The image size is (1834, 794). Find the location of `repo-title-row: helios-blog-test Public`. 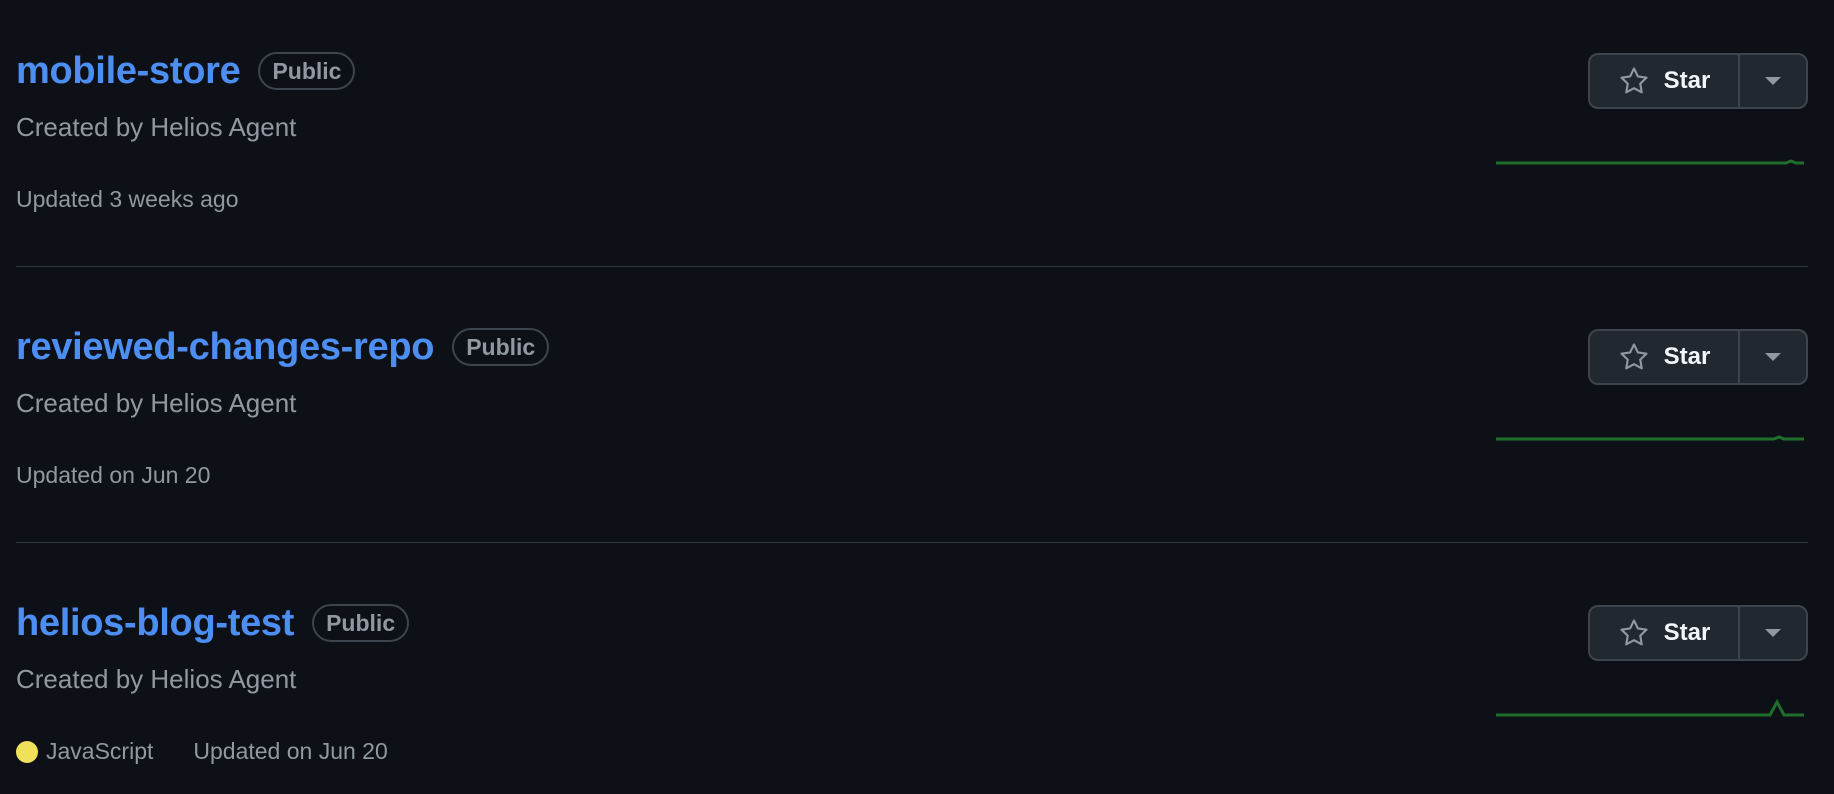

repo-title-row: helios-blog-test Public is located at coordinates (213, 623).